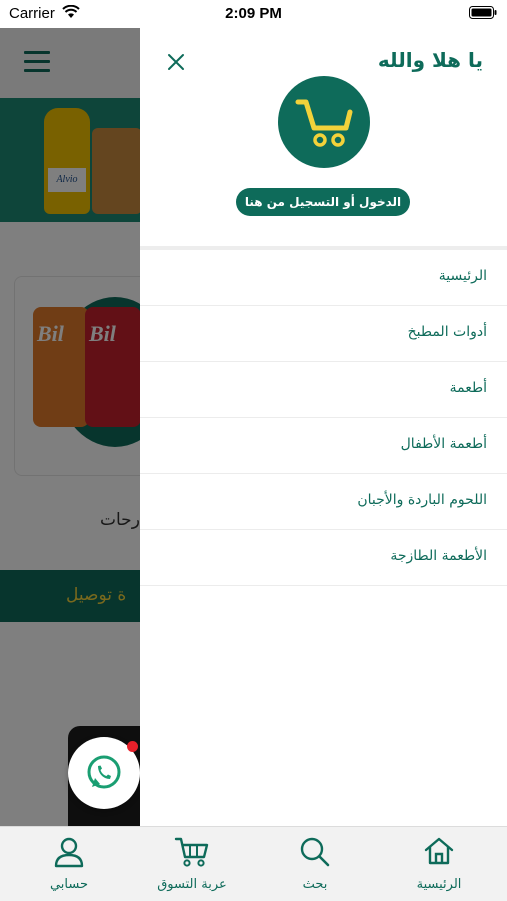 The height and width of the screenshot is (901, 507). I want to click on drawer-greeting: يا هلا والله, so click(430, 60).